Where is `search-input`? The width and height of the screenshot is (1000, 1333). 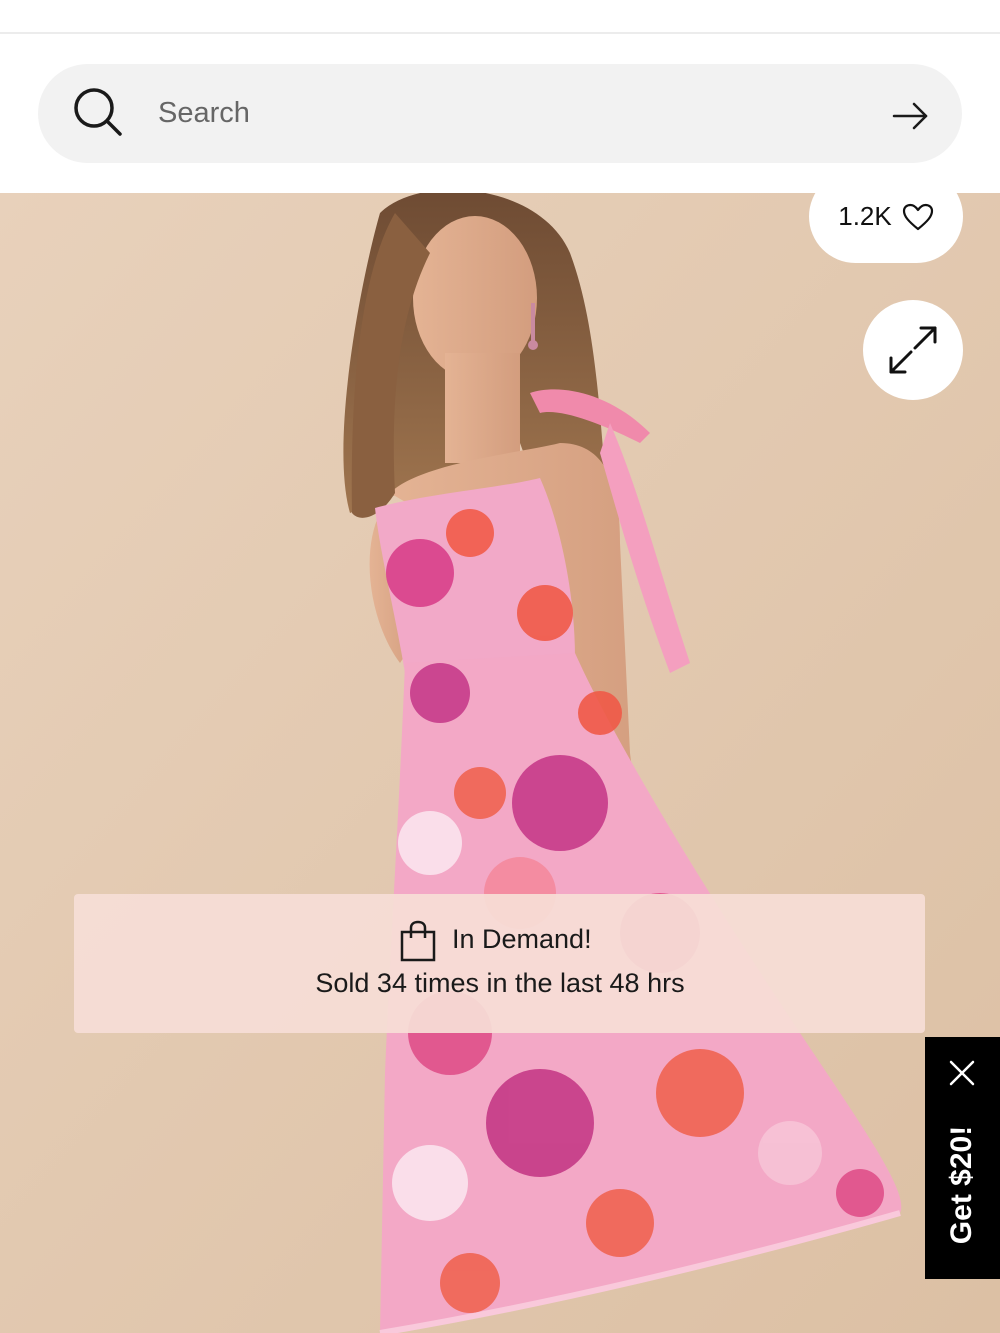 search-input is located at coordinates (508, 113).